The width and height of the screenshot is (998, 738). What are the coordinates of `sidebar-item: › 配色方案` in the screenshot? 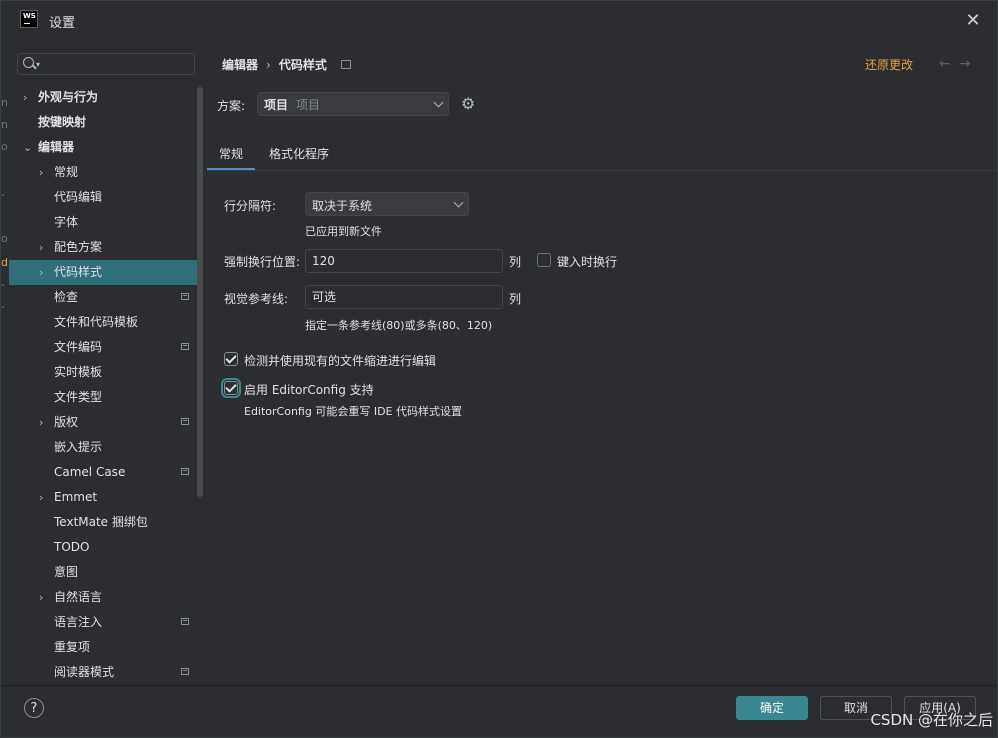 It's located at (103, 247).